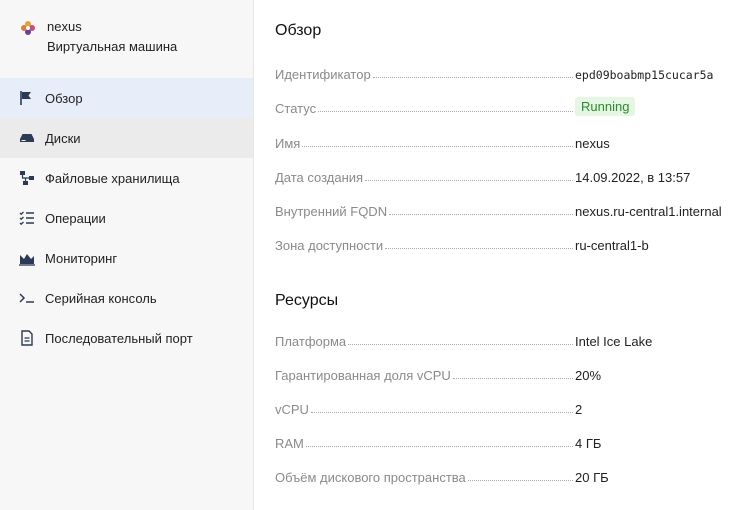 This screenshot has height=510, width=754. I want to click on operations-list-icon, so click(27, 218).